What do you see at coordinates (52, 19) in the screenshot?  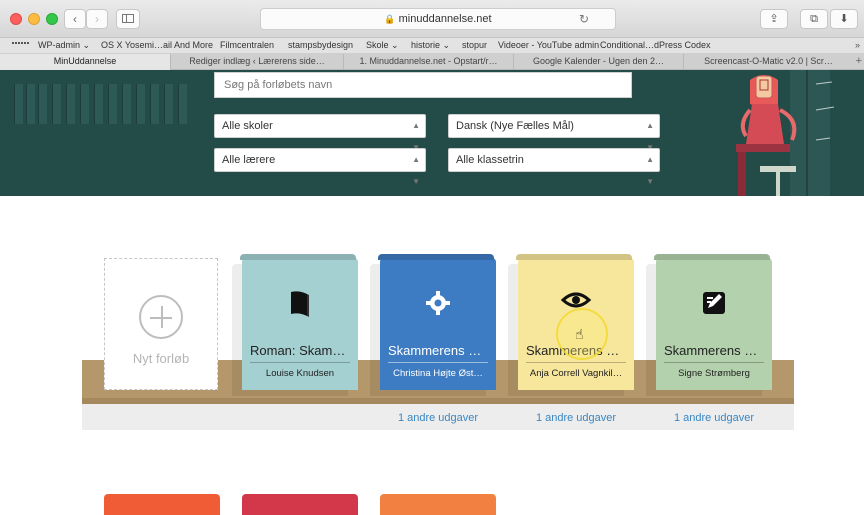 I see `zoom-window-button` at bounding box center [52, 19].